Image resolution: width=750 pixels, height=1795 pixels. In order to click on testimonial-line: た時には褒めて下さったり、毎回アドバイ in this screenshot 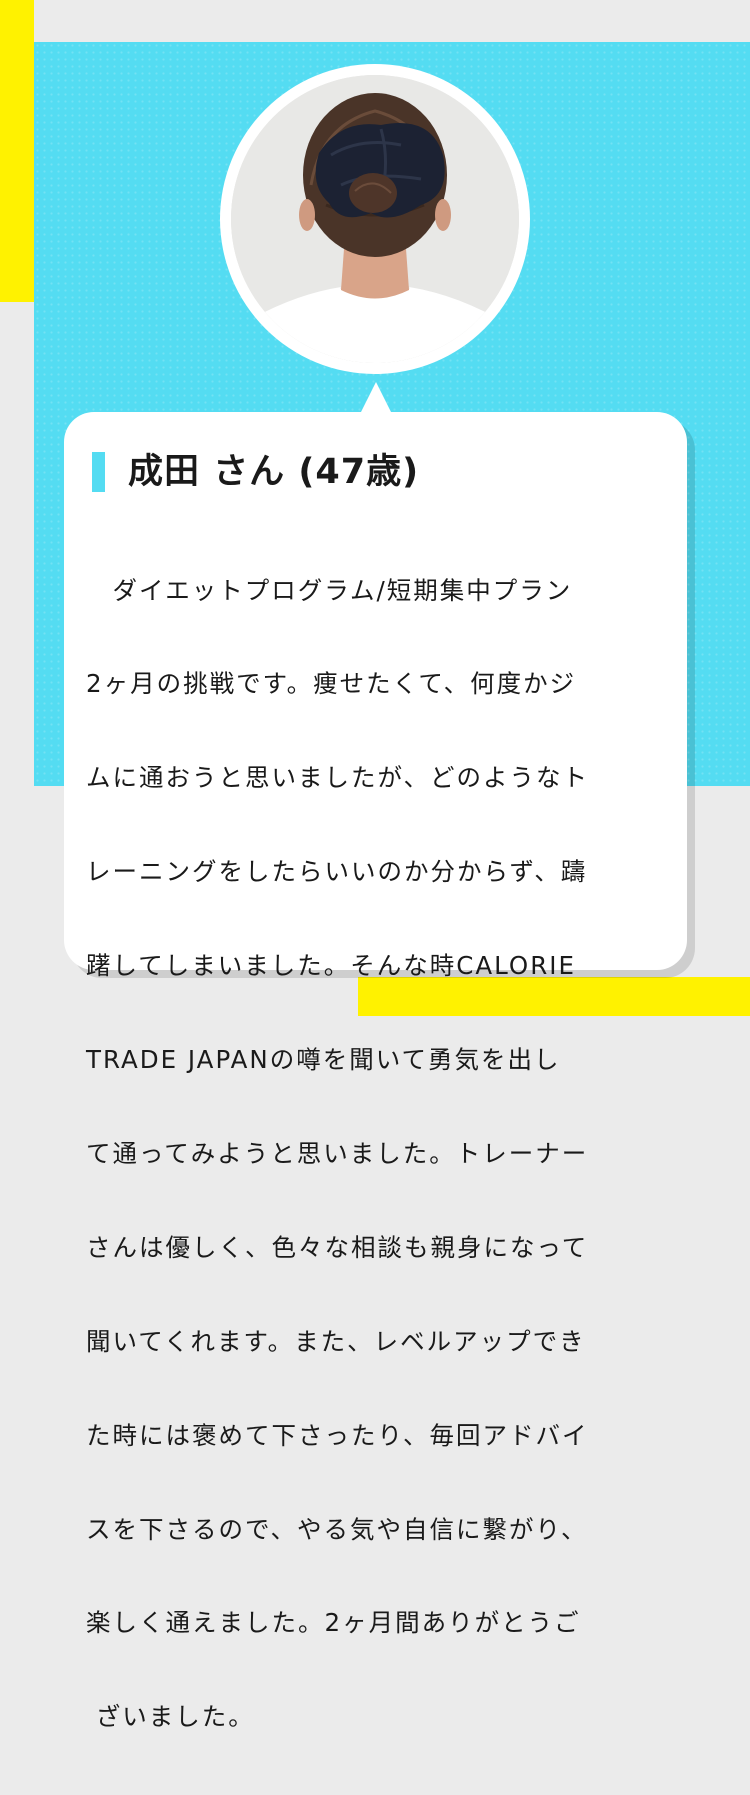, I will do `click(337, 1435)`.